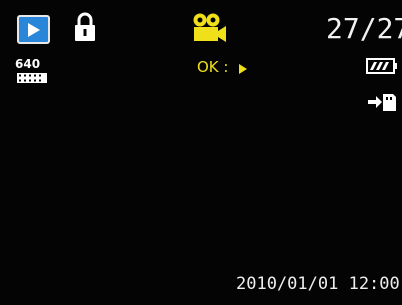 The height and width of the screenshot is (305, 402). I want to click on playback-mode-icon, so click(33, 29).